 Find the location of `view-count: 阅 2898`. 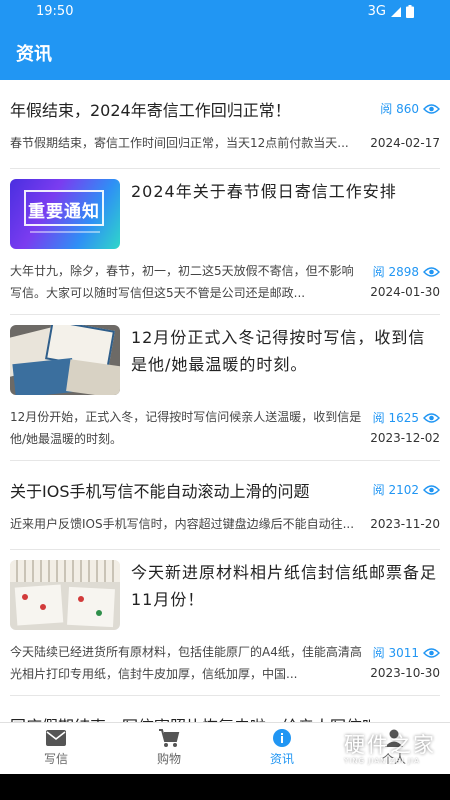

view-count: 阅 2898 is located at coordinates (406, 271).